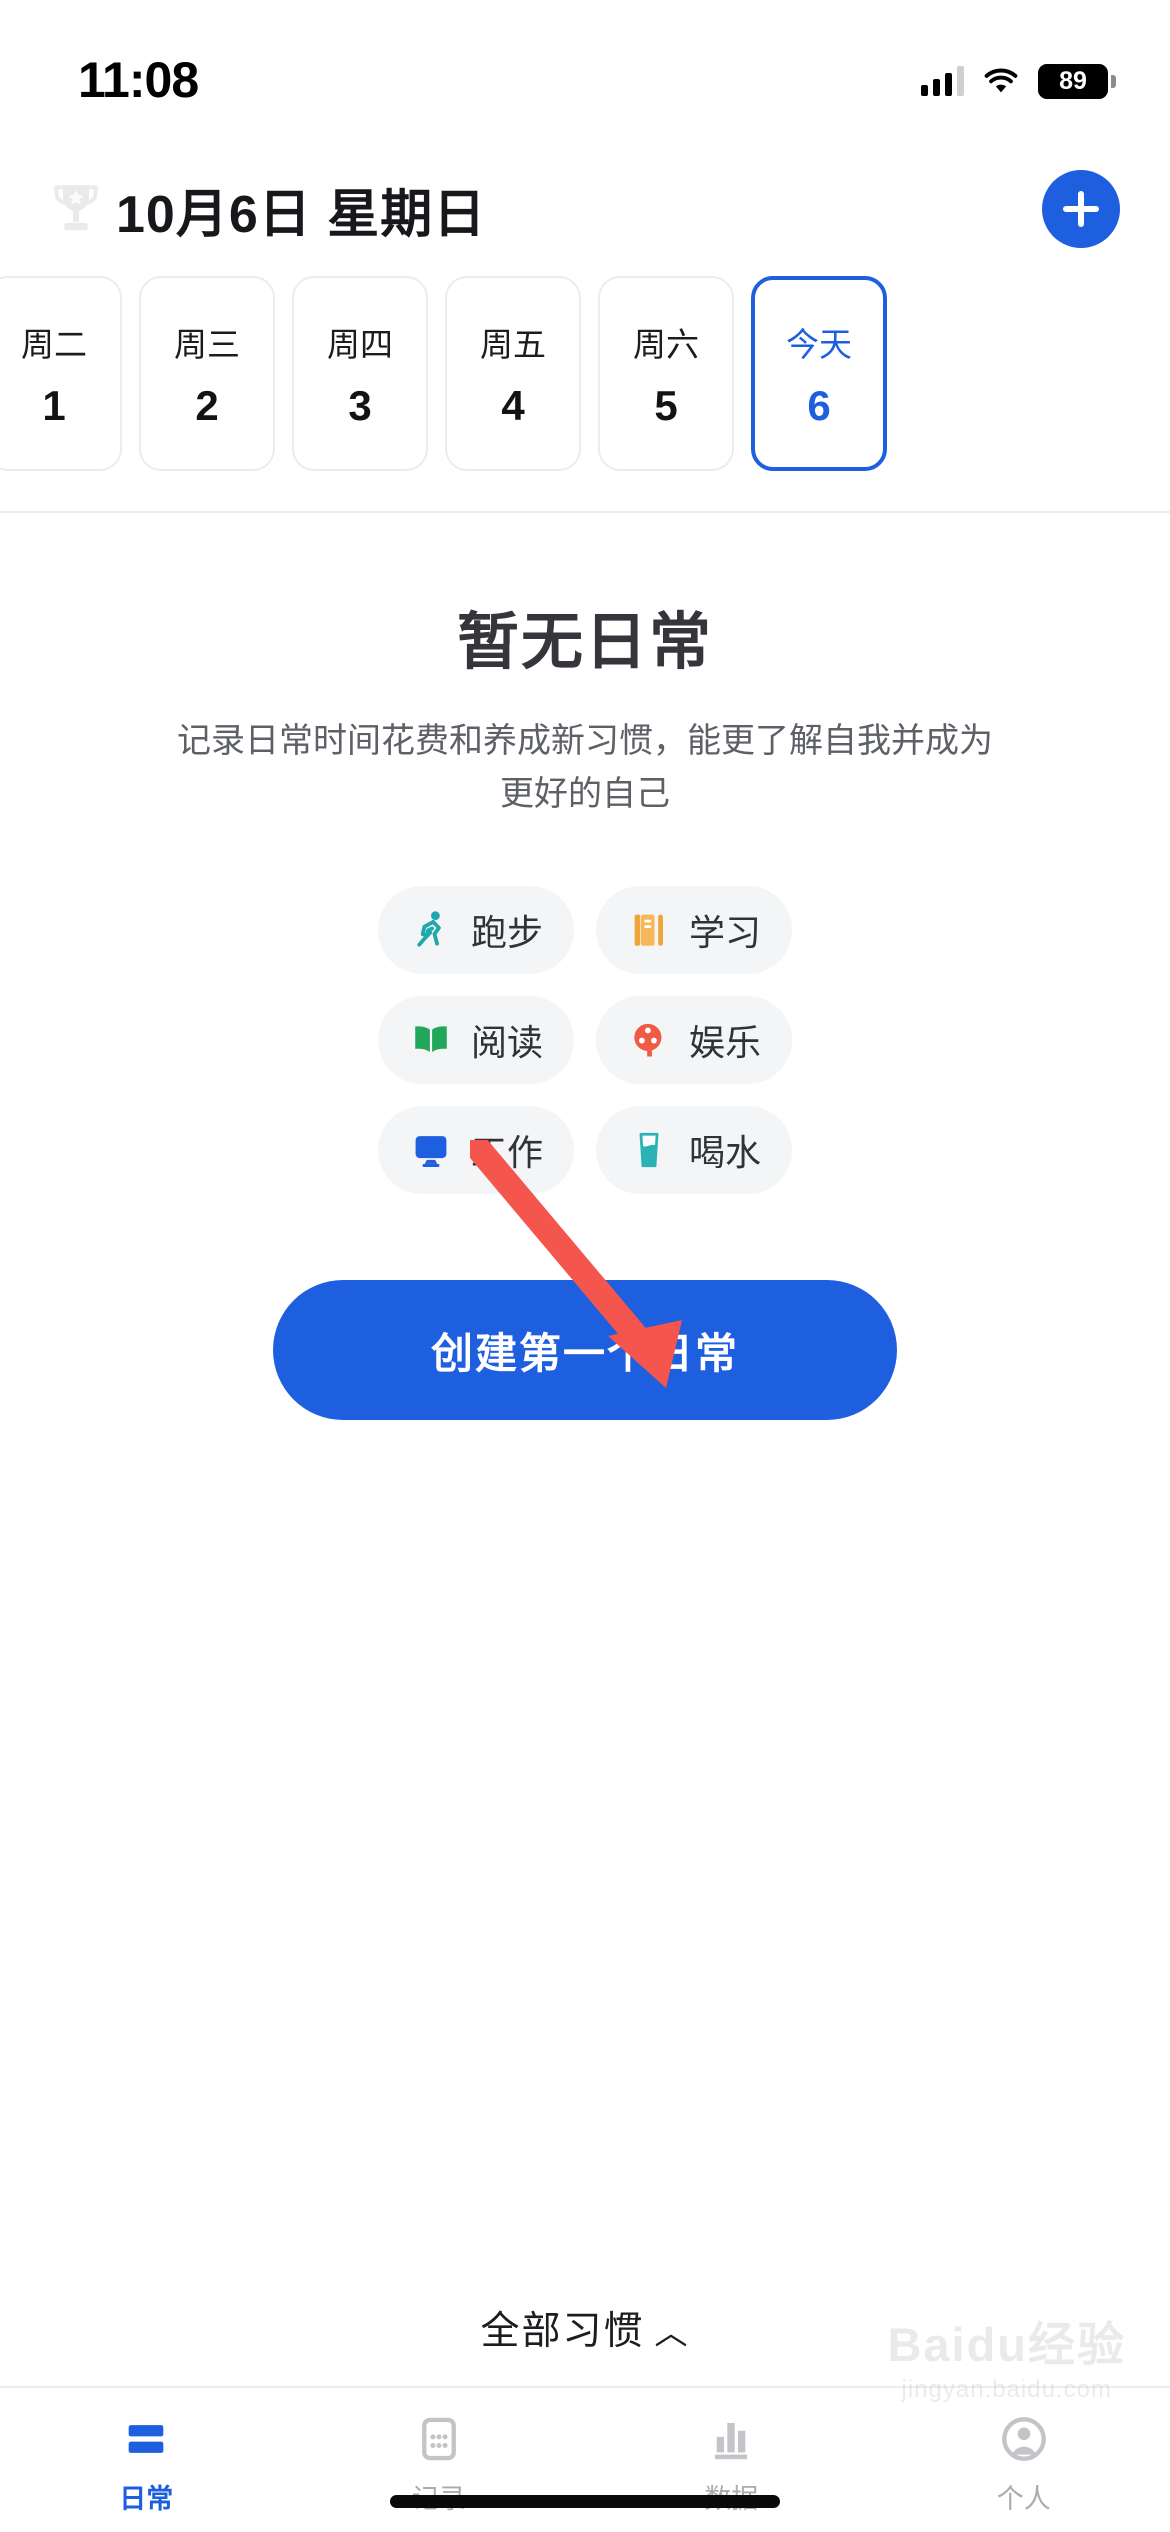 The width and height of the screenshot is (1170, 2532). I want to click on suggestion-chip-work: 工作, so click(476, 1150).